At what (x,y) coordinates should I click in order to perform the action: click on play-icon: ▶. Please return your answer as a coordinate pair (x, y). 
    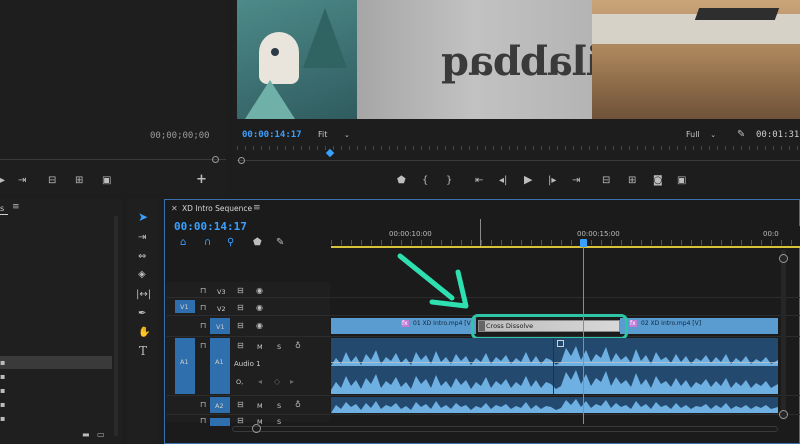
    Looking at the image, I should click on (528, 179).